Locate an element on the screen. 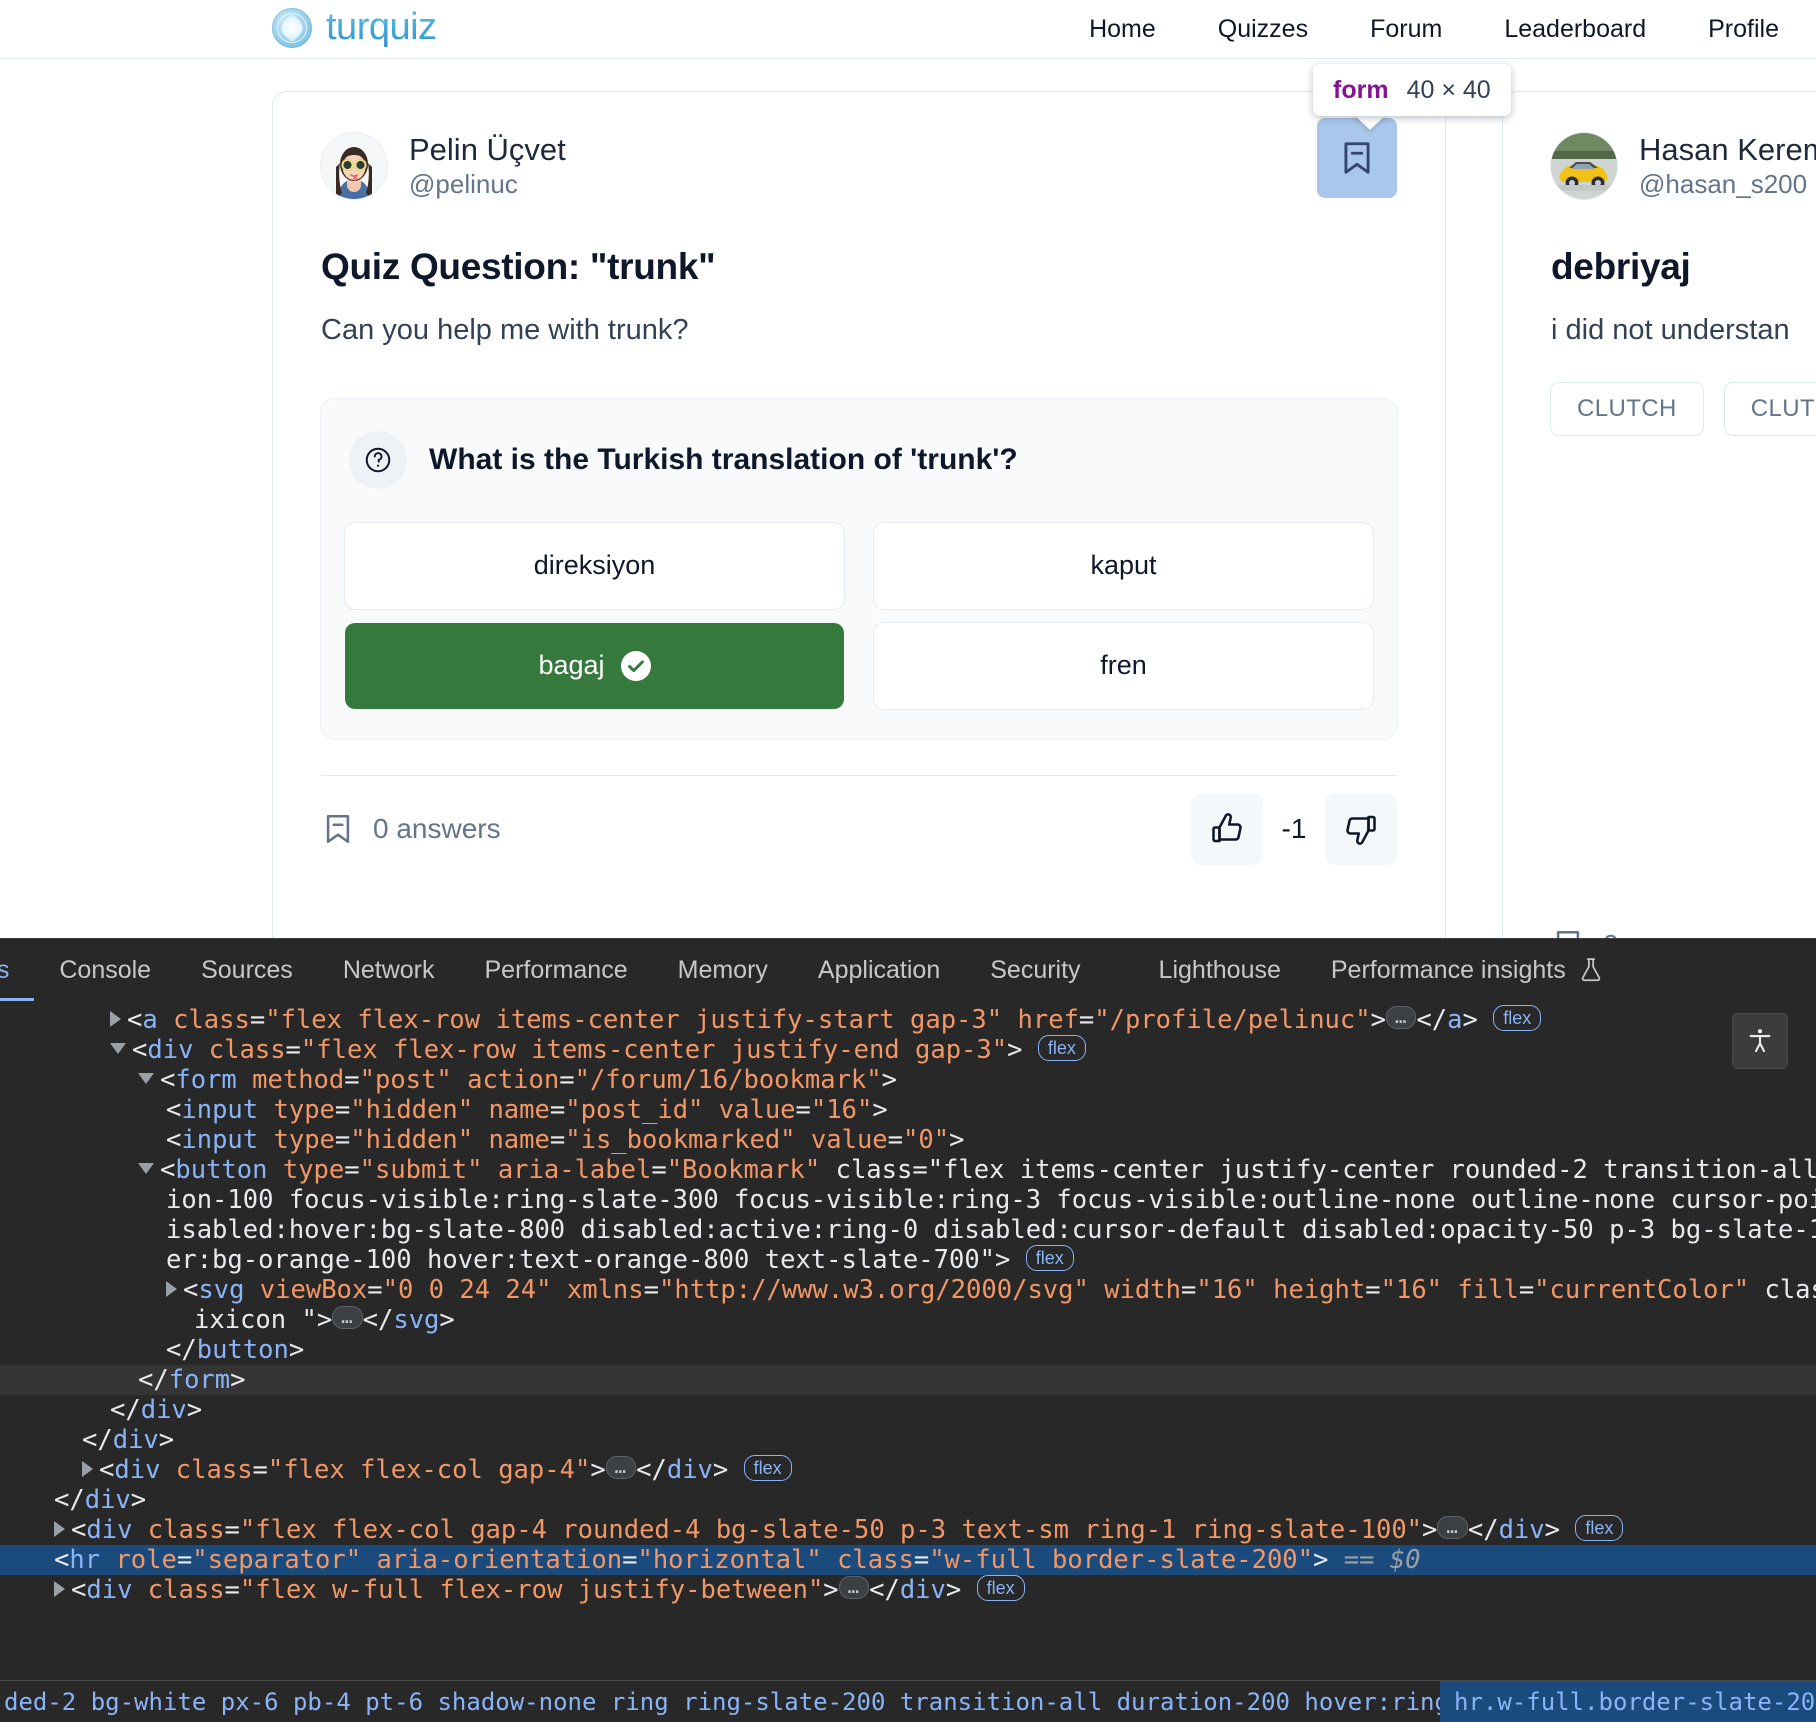 This screenshot has height=1722, width=1816. vote-count: -1 is located at coordinates (1294, 828).